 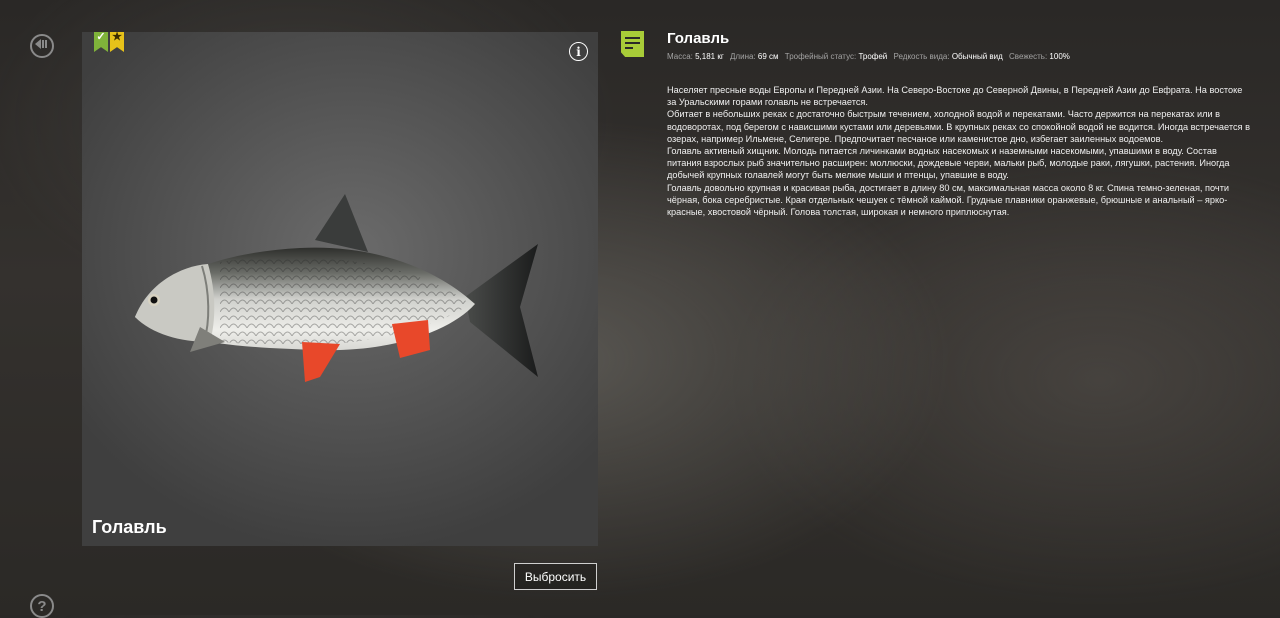 I want to click on stat-label-mass: Масса:, so click(x=680, y=56).